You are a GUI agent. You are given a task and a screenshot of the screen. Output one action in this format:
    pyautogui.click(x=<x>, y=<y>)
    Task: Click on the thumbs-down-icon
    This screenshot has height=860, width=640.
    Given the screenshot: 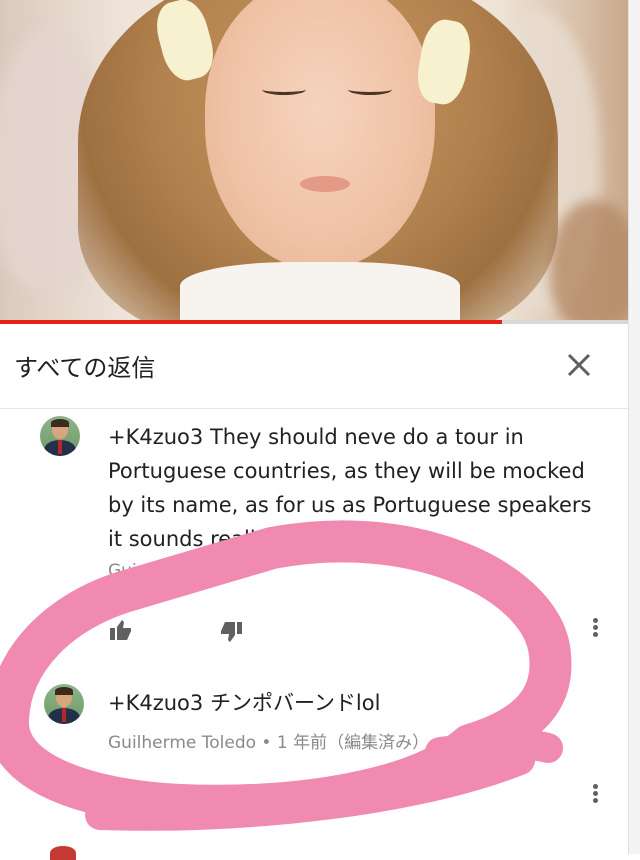 What is the action you would take?
    pyautogui.click(x=231, y=632)
    